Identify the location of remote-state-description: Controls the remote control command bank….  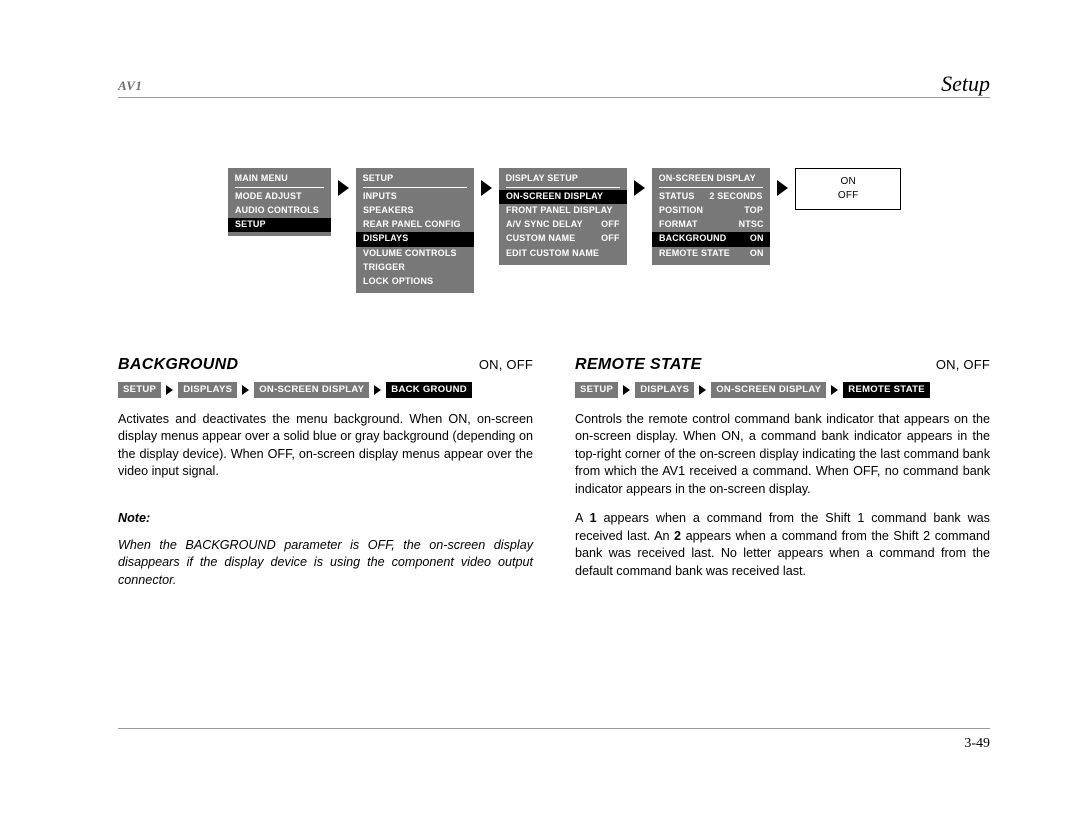
(782, 453).